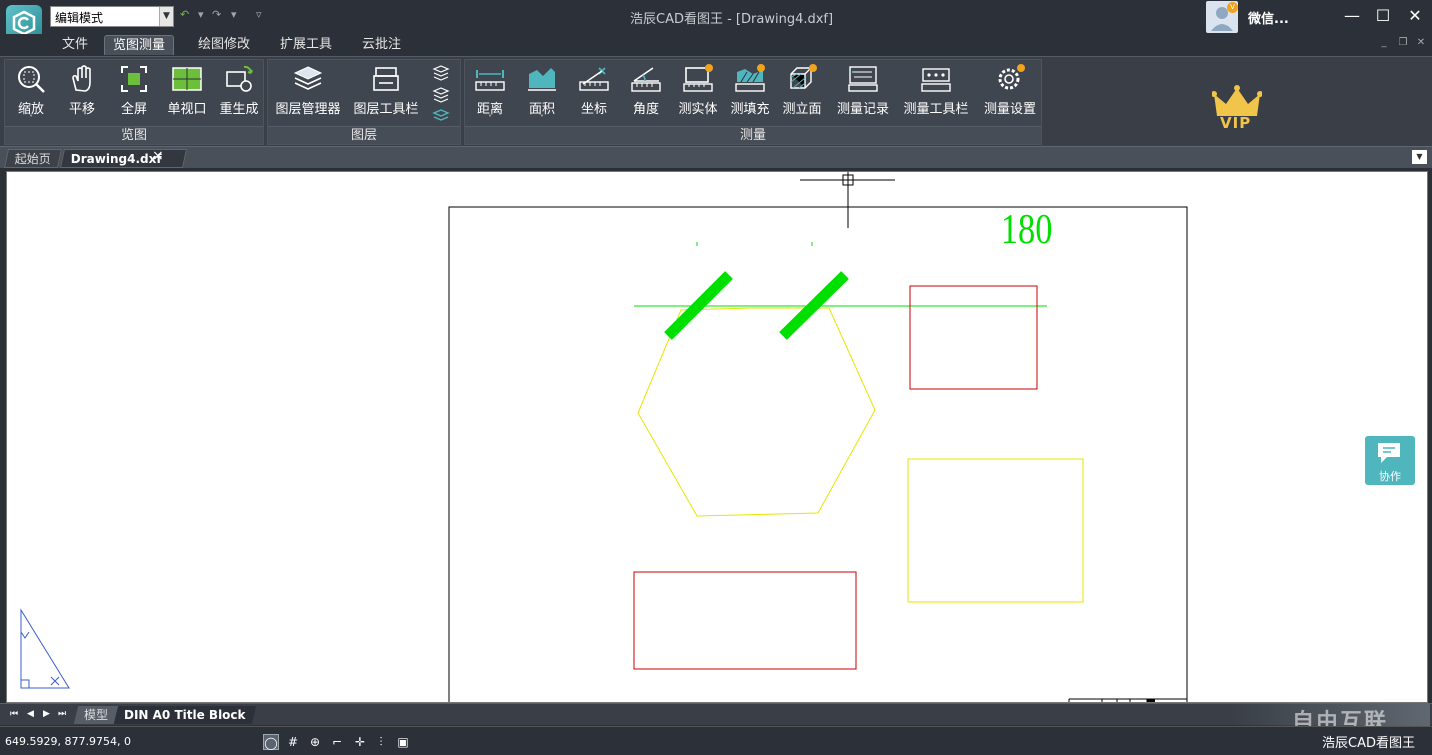 This screenshot has height=755, width=1432. Describe the element at coordinates (360, 742) in the screenshot. I see `crosshair-icon: ✛` at that location.